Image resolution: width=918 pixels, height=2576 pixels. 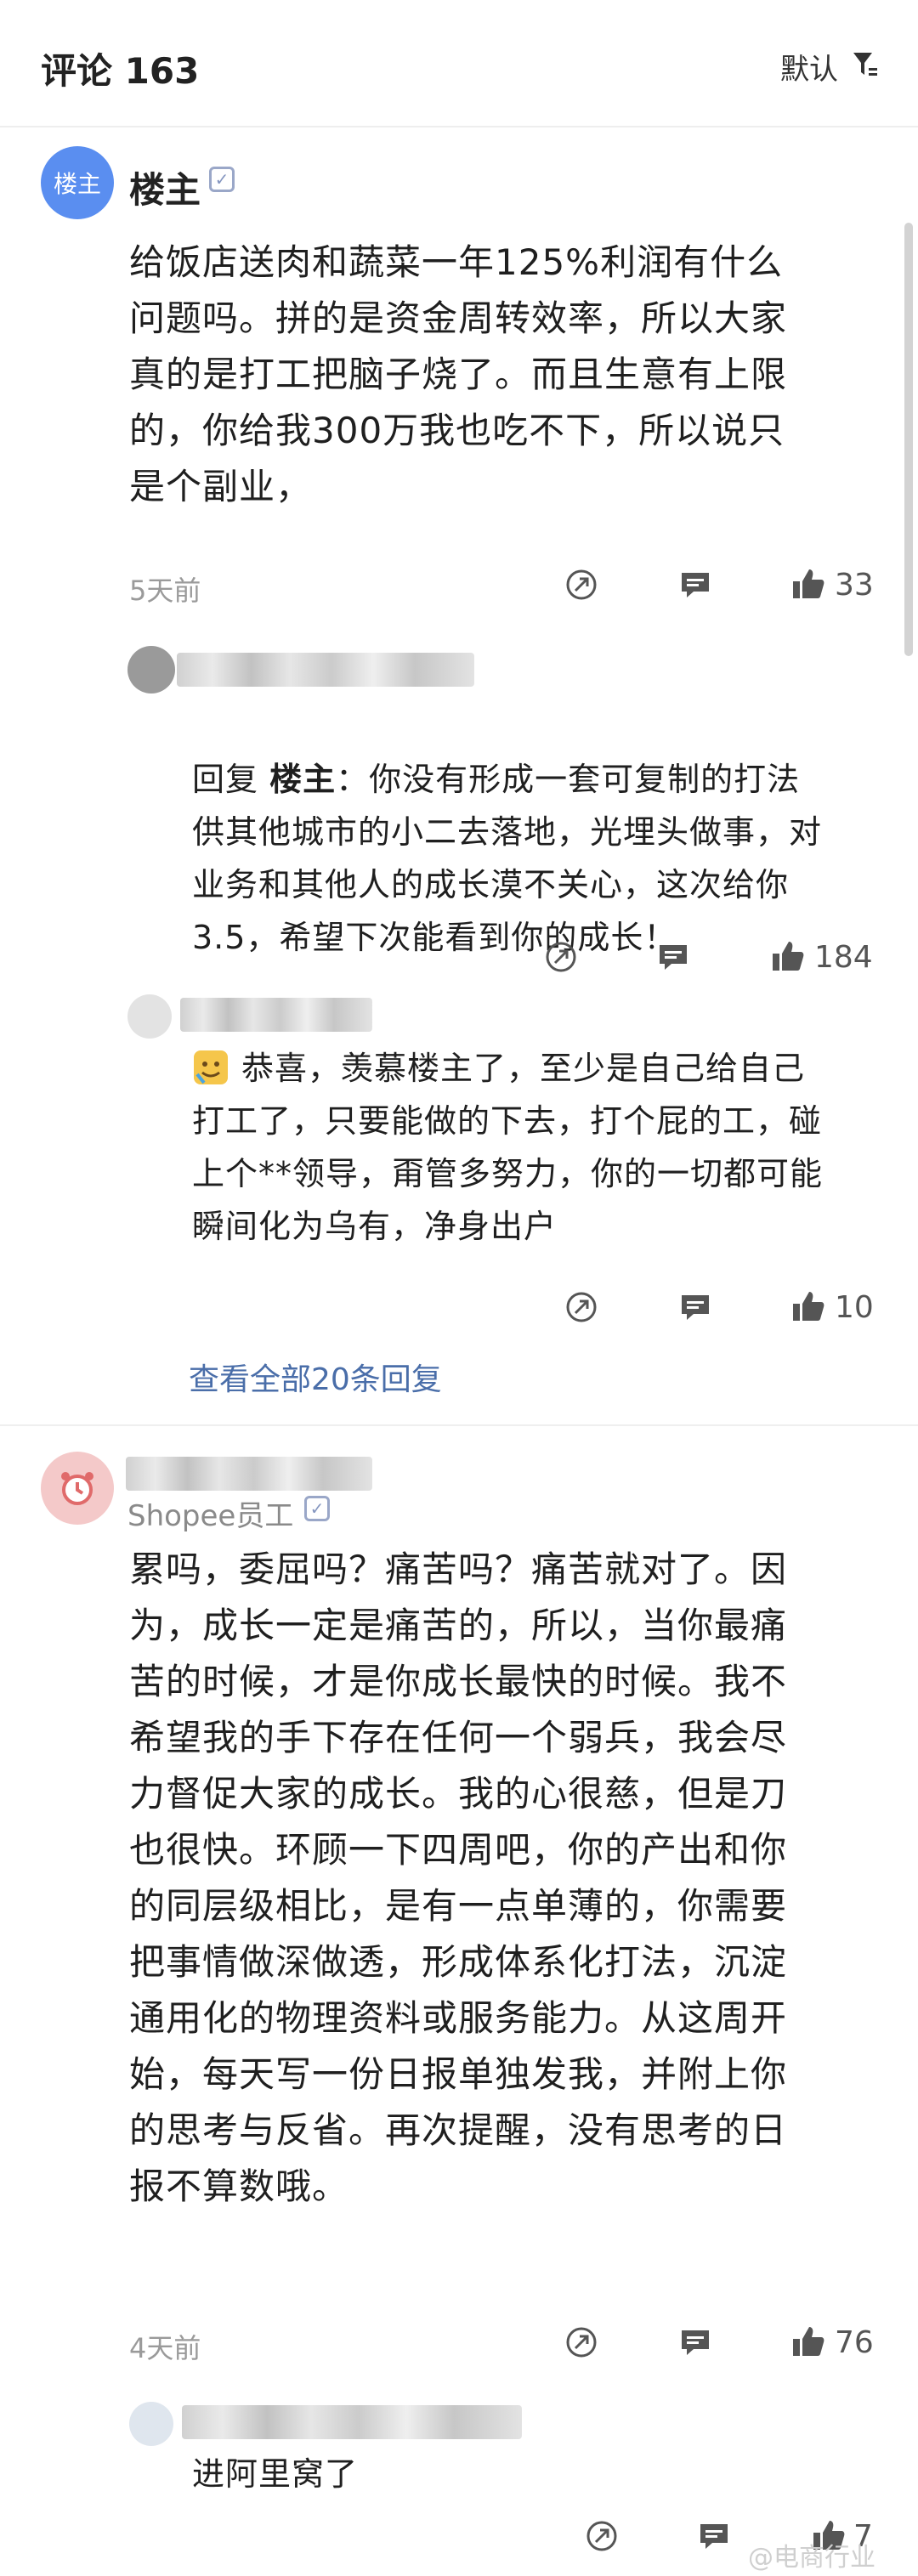 What do you see at coordinates (275, 2474) in the screenshot?
I see `reply-text: 进阿里窝了` at bounding box center [275, 2474].